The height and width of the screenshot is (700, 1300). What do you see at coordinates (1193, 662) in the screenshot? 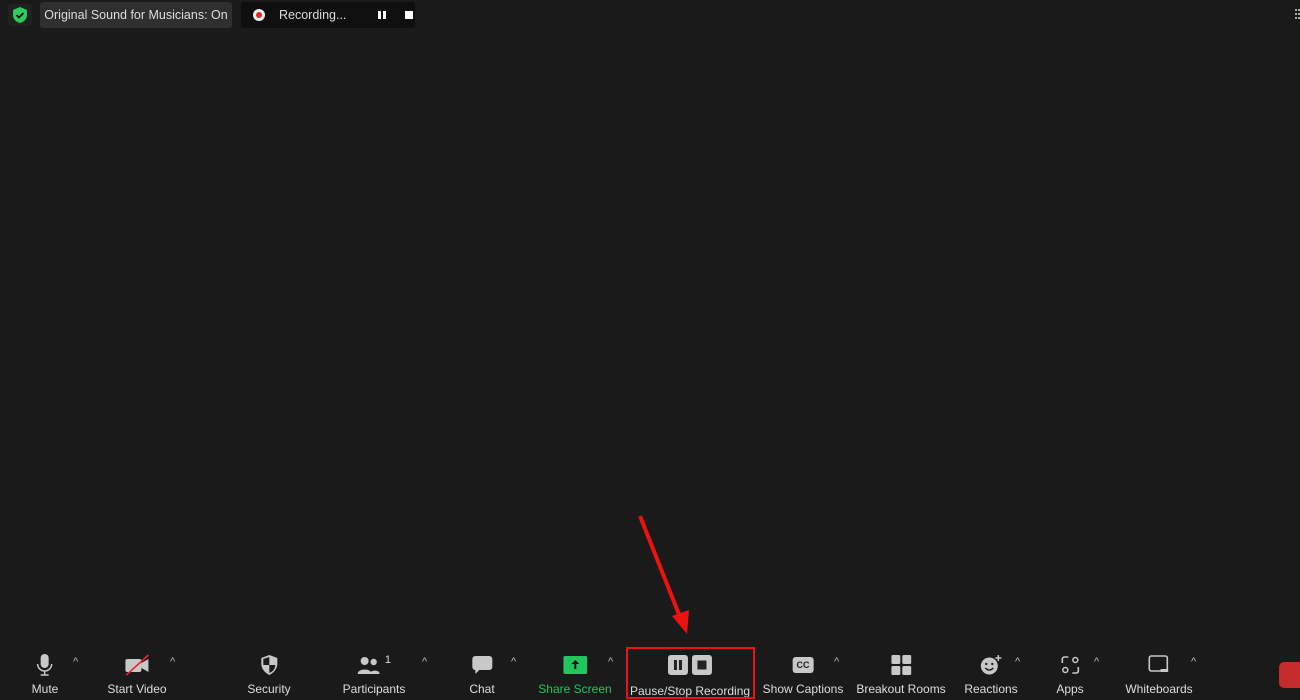
I see `whiteboards-options-caret: ^` at bounding box center [1193, 662].